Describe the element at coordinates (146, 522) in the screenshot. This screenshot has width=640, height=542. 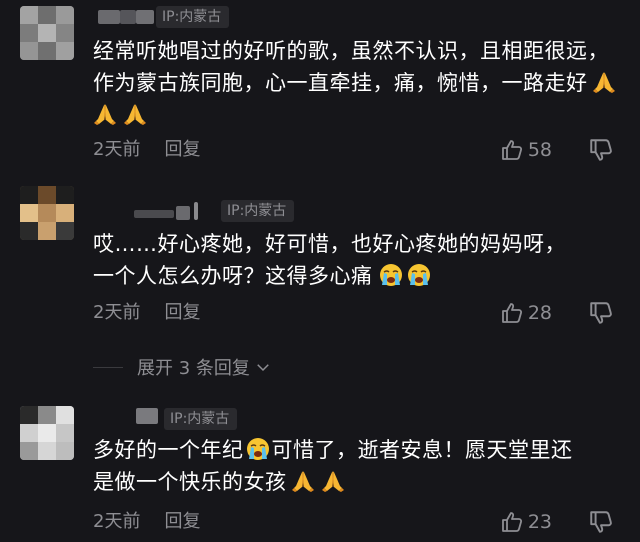
I see `comment-meta: 2天前 回复` at that location.